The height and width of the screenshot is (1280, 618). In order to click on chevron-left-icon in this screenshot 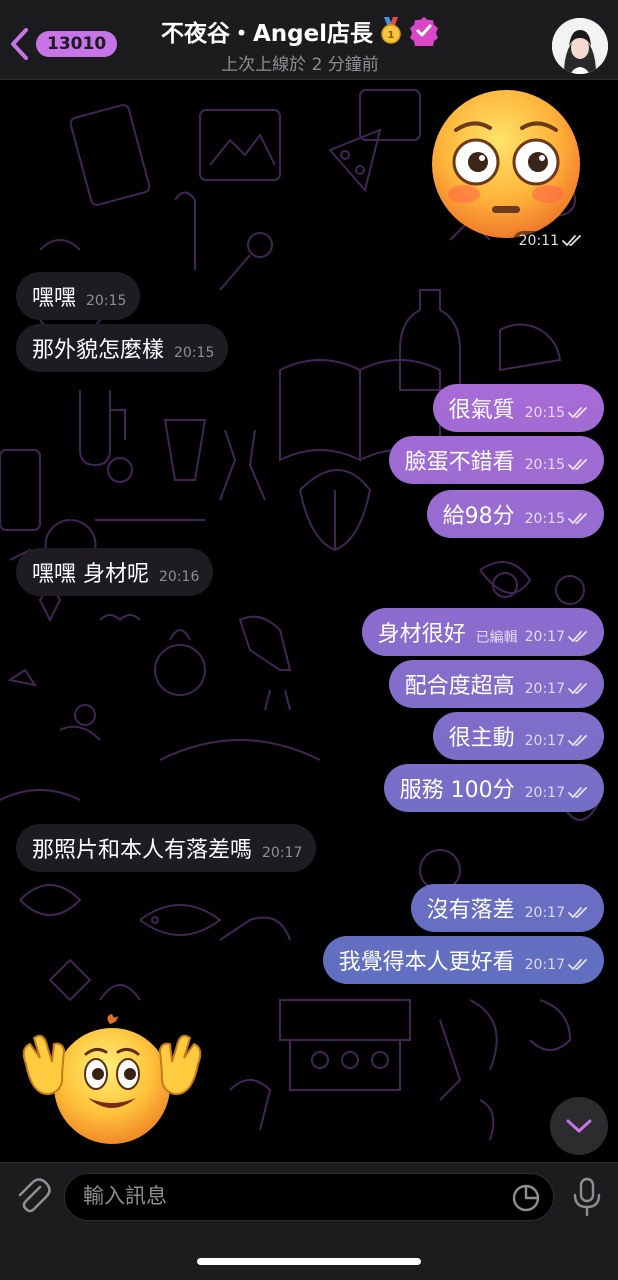, I will do `click(19, 44)`.